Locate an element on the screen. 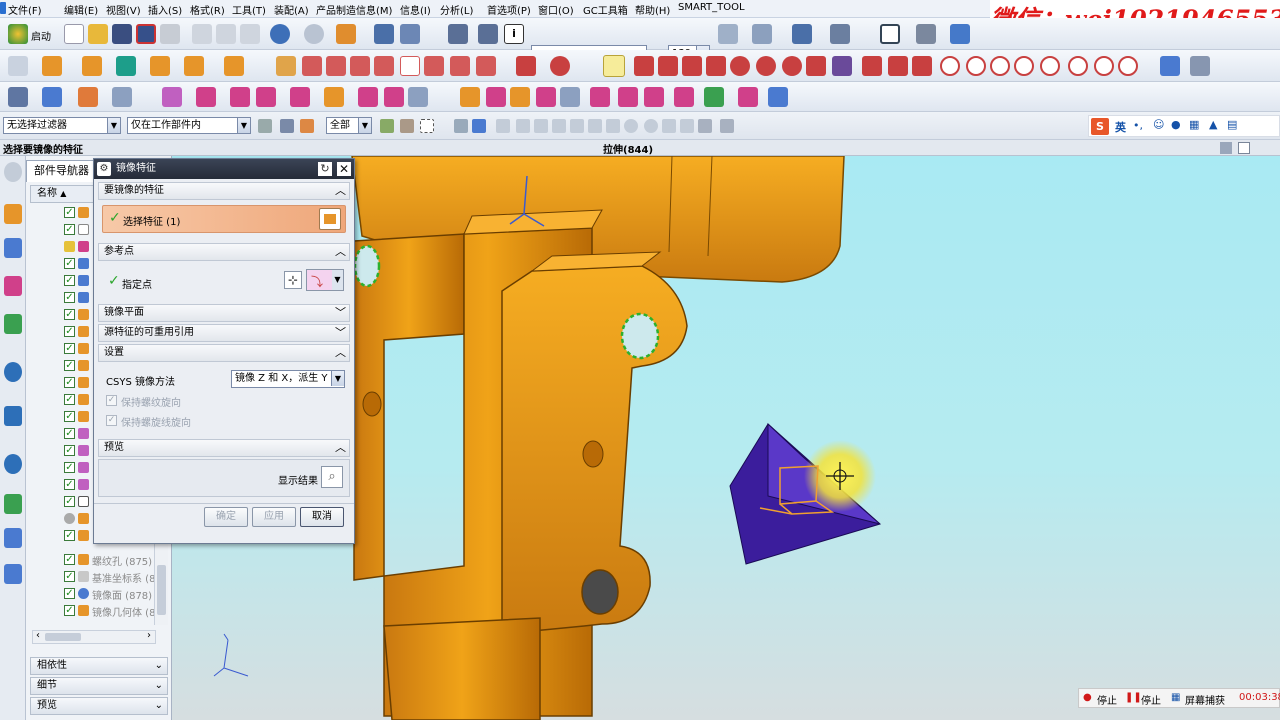  pattern-icon is located at coordinates (418, 97).